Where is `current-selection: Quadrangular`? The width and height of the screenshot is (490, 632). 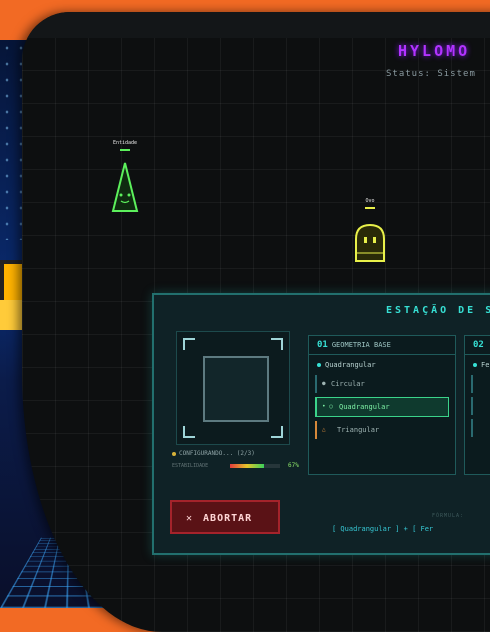 current-selection: Quadrangular is located at coordinates (382, 365).